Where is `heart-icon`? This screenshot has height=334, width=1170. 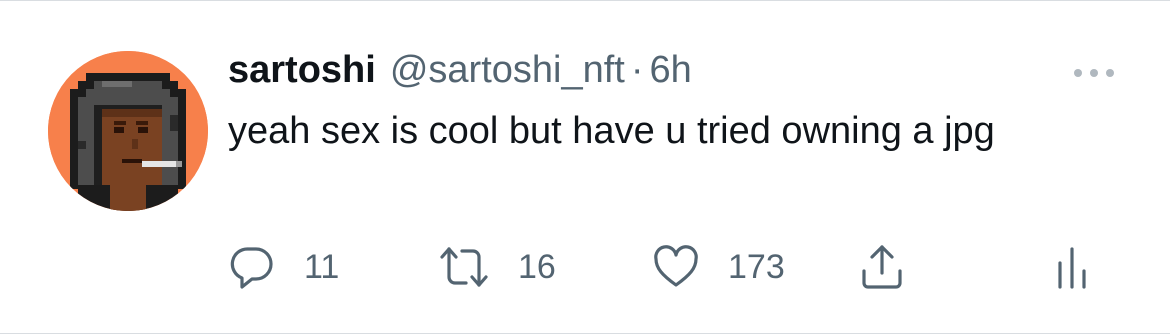 heart-icon is located at coordinates (676, 266).